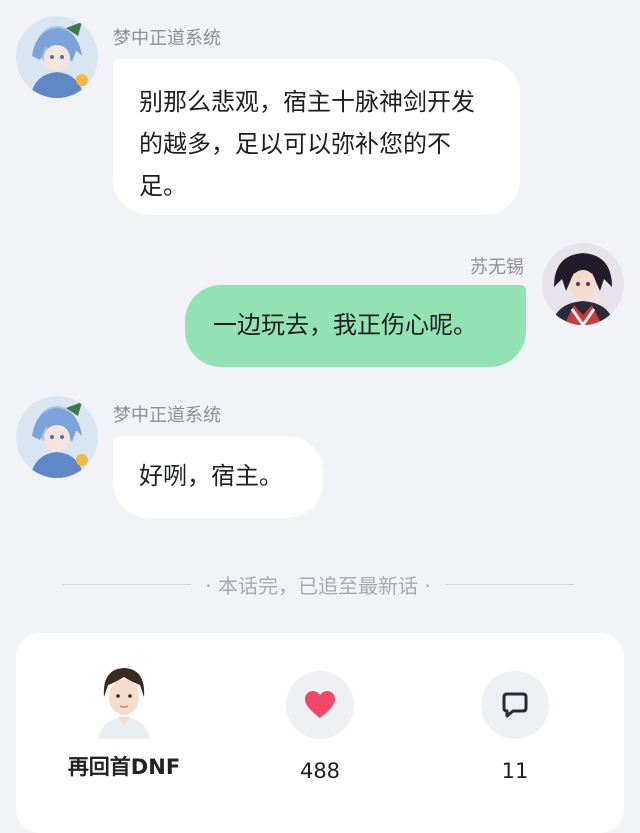 The height and width of the screenshot is (833, 640). I want to click on comment-icon, so click(515, 705).